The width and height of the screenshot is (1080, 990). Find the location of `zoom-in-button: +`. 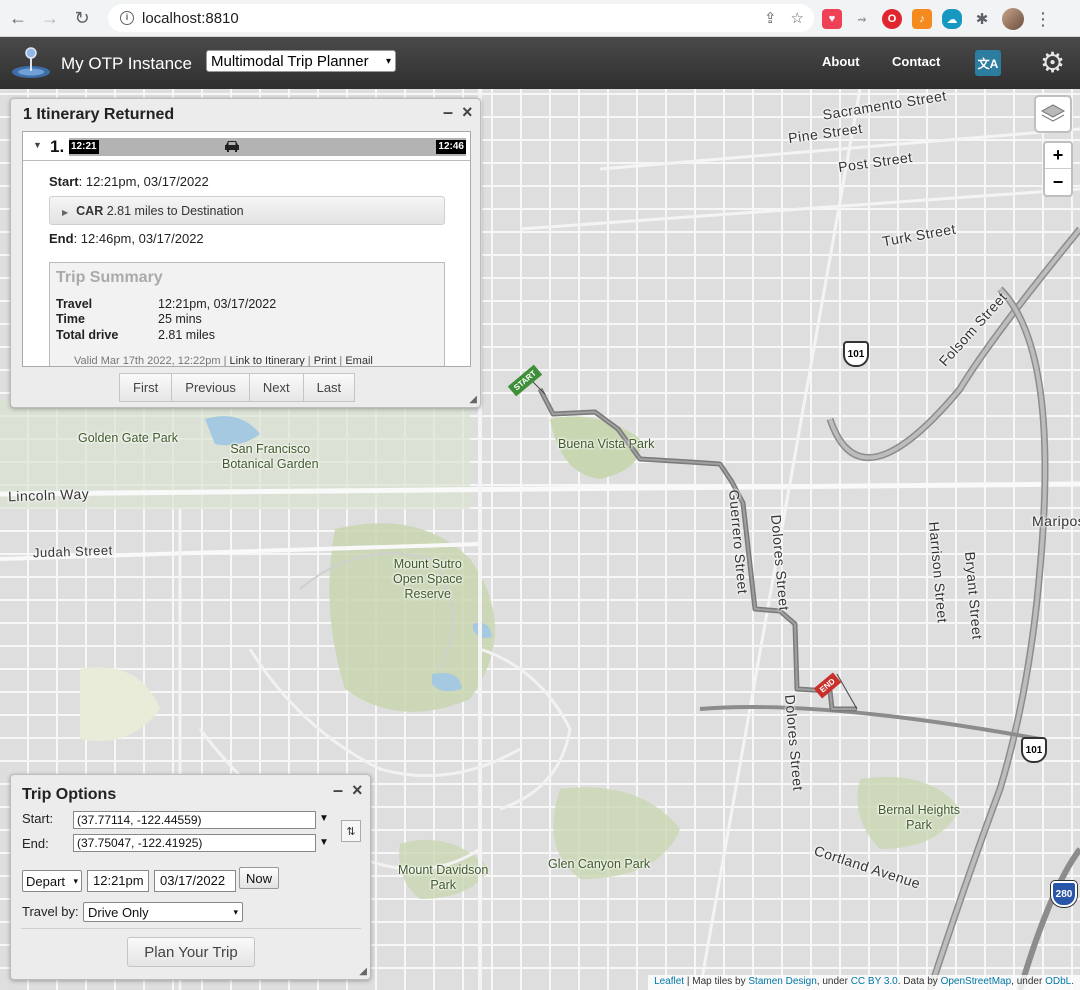

zoom-in-button: + is located at coordinates (1058, 156).